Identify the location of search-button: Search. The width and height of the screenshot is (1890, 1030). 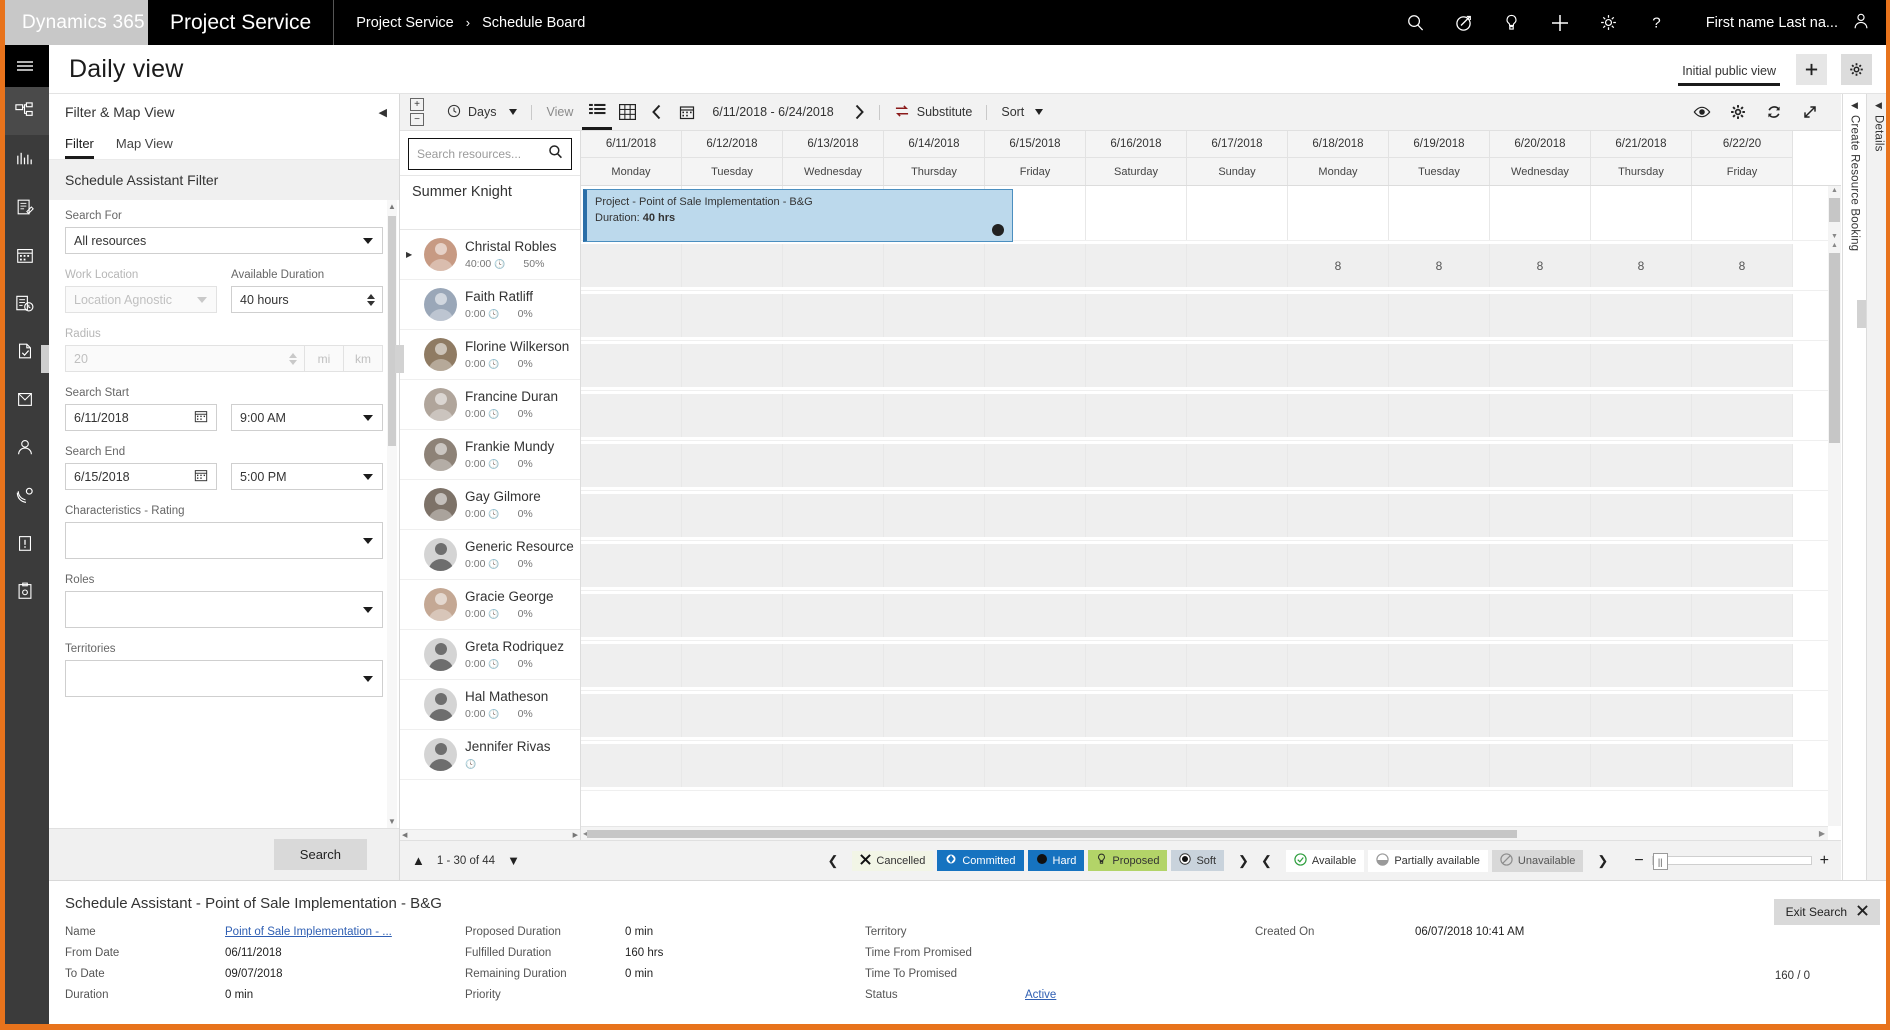
(320, 854).